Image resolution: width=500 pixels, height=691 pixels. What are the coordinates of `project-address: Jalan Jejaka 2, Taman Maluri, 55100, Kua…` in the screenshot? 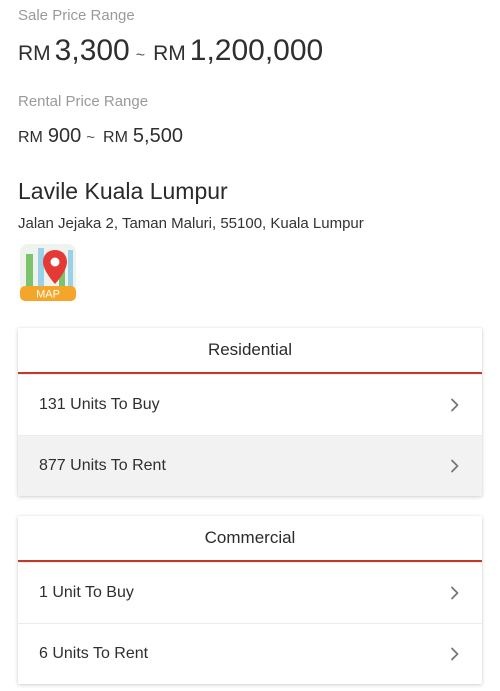 It's located at (191, 223).